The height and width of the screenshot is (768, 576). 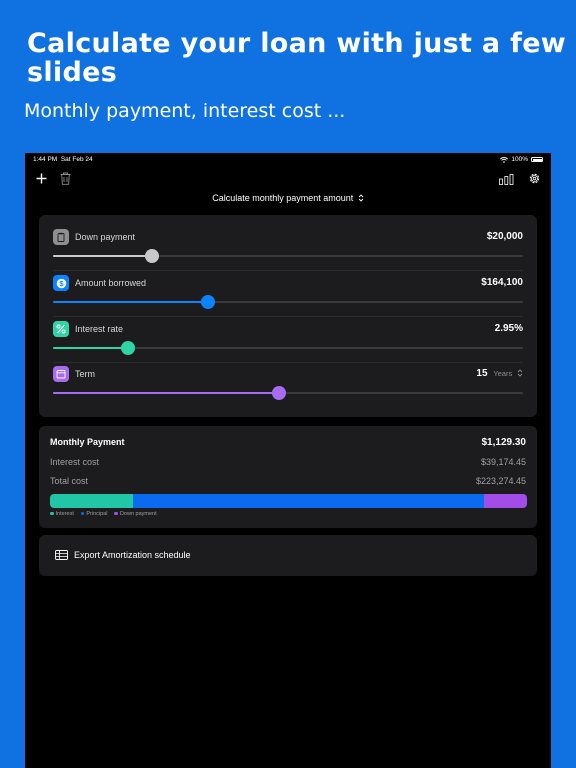 What do you see at coordinates (132, 555) in the screenshot?
I see `export-amortization-label: Export Amortization schedule` at bounding box center [132, 555].